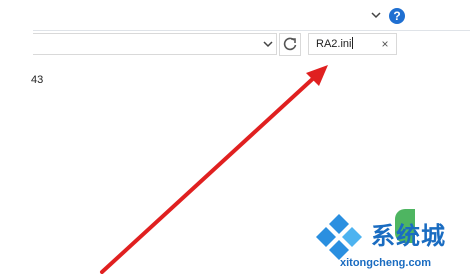 This screenshot has height=274, width=470. What do you see at coordinates (408, 236) in the screenshot?
I see `watermark-brand-text: 系统城` at bounding box center [408, 236].